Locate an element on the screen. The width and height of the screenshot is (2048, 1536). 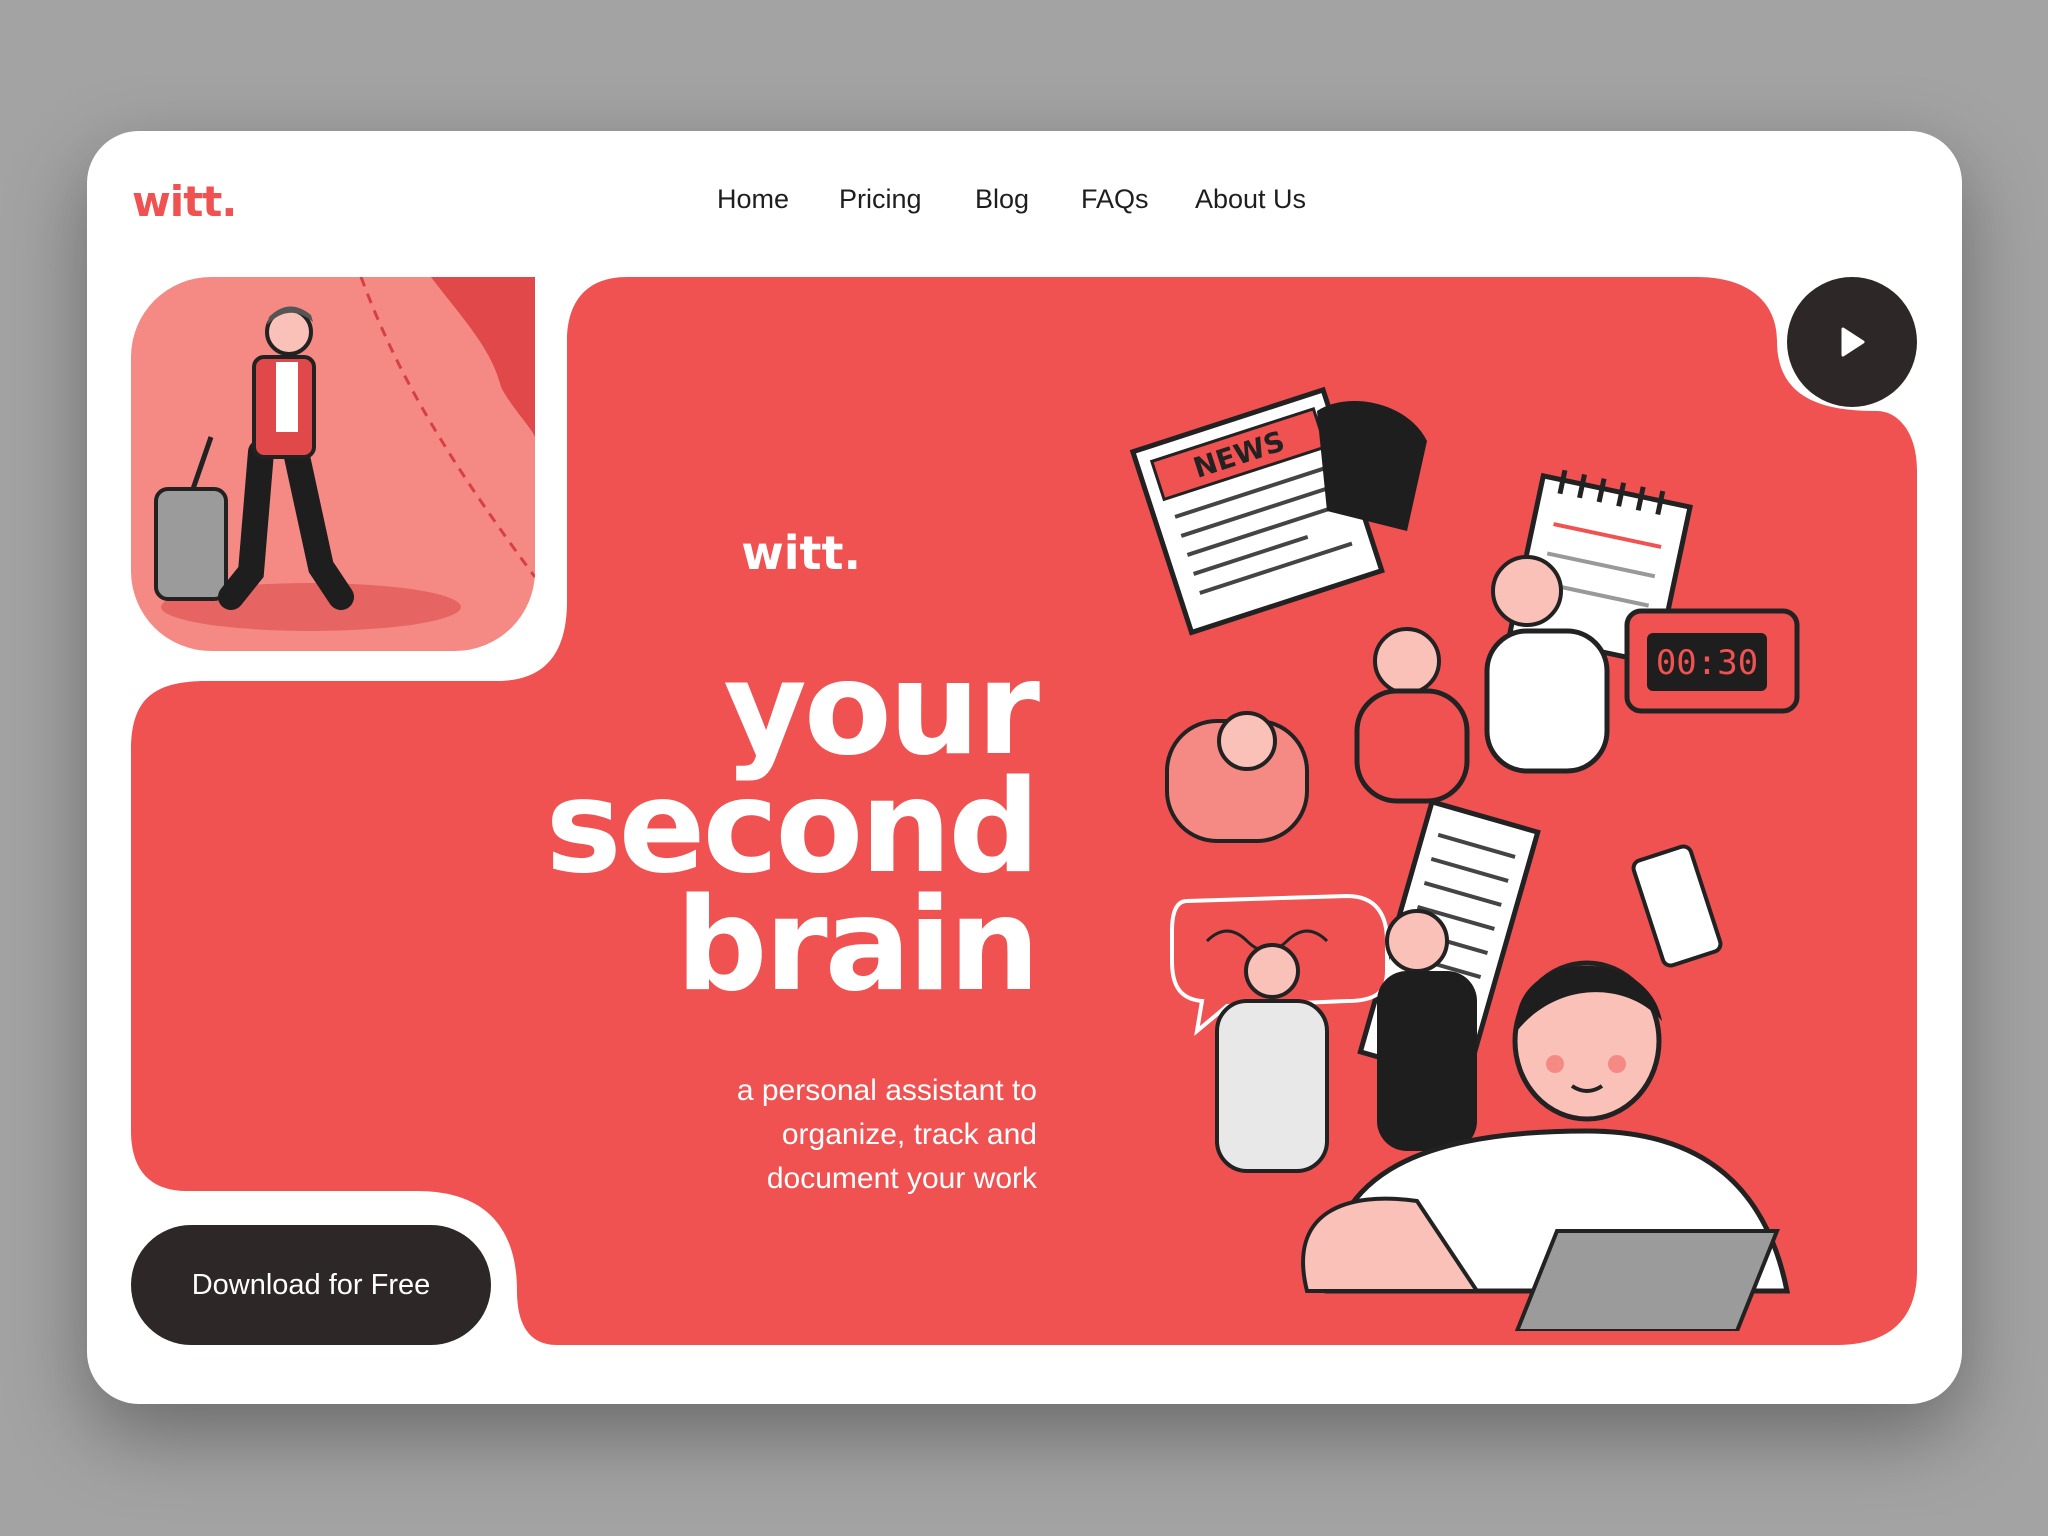
headline-line-3: brain is located at coordinates (857, 945).